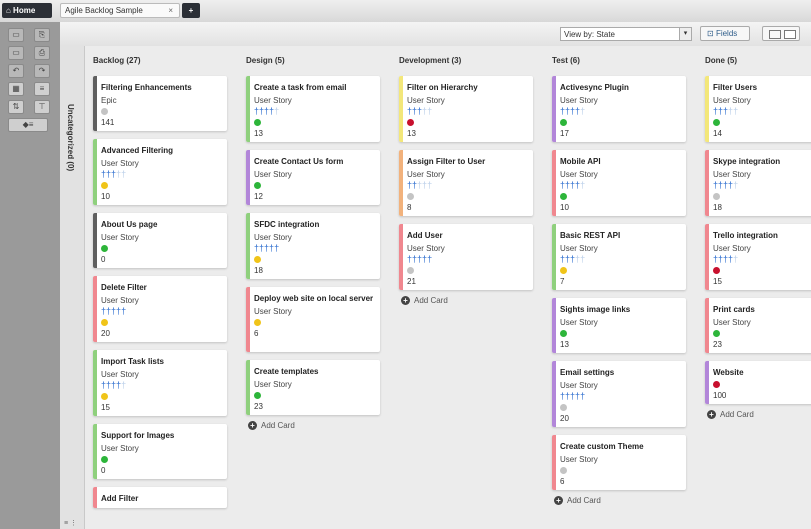 The width and height of the screenshot is (811, 529). What do you see at coordinates (411, 281) in the screenshot?
I see `card-points: 21` at bounding box center [411, 281].